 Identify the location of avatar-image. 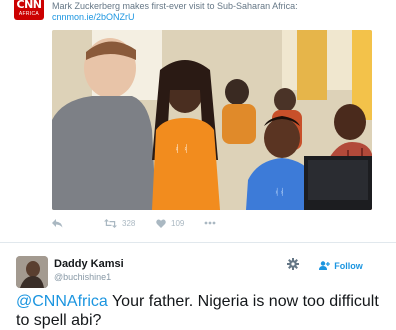
(32, 272).